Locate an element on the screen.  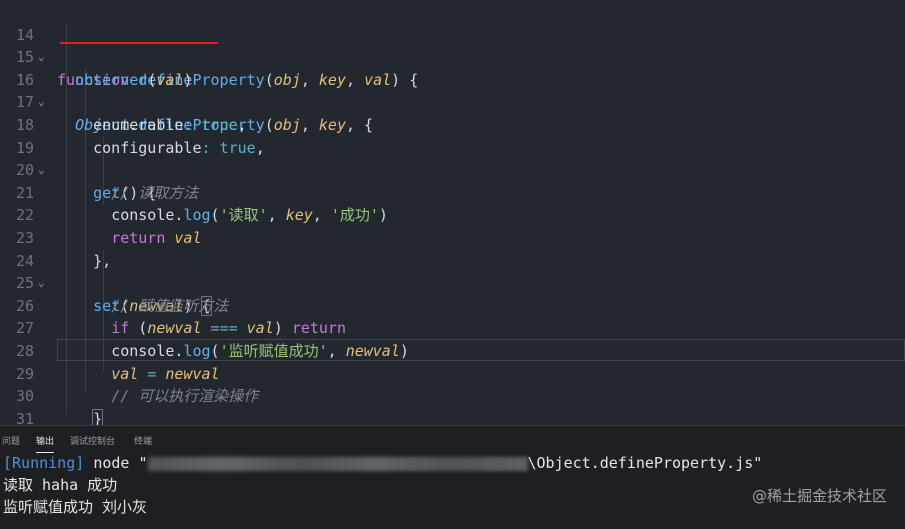
running-label: [Running] is located at coordinates (44, 463).